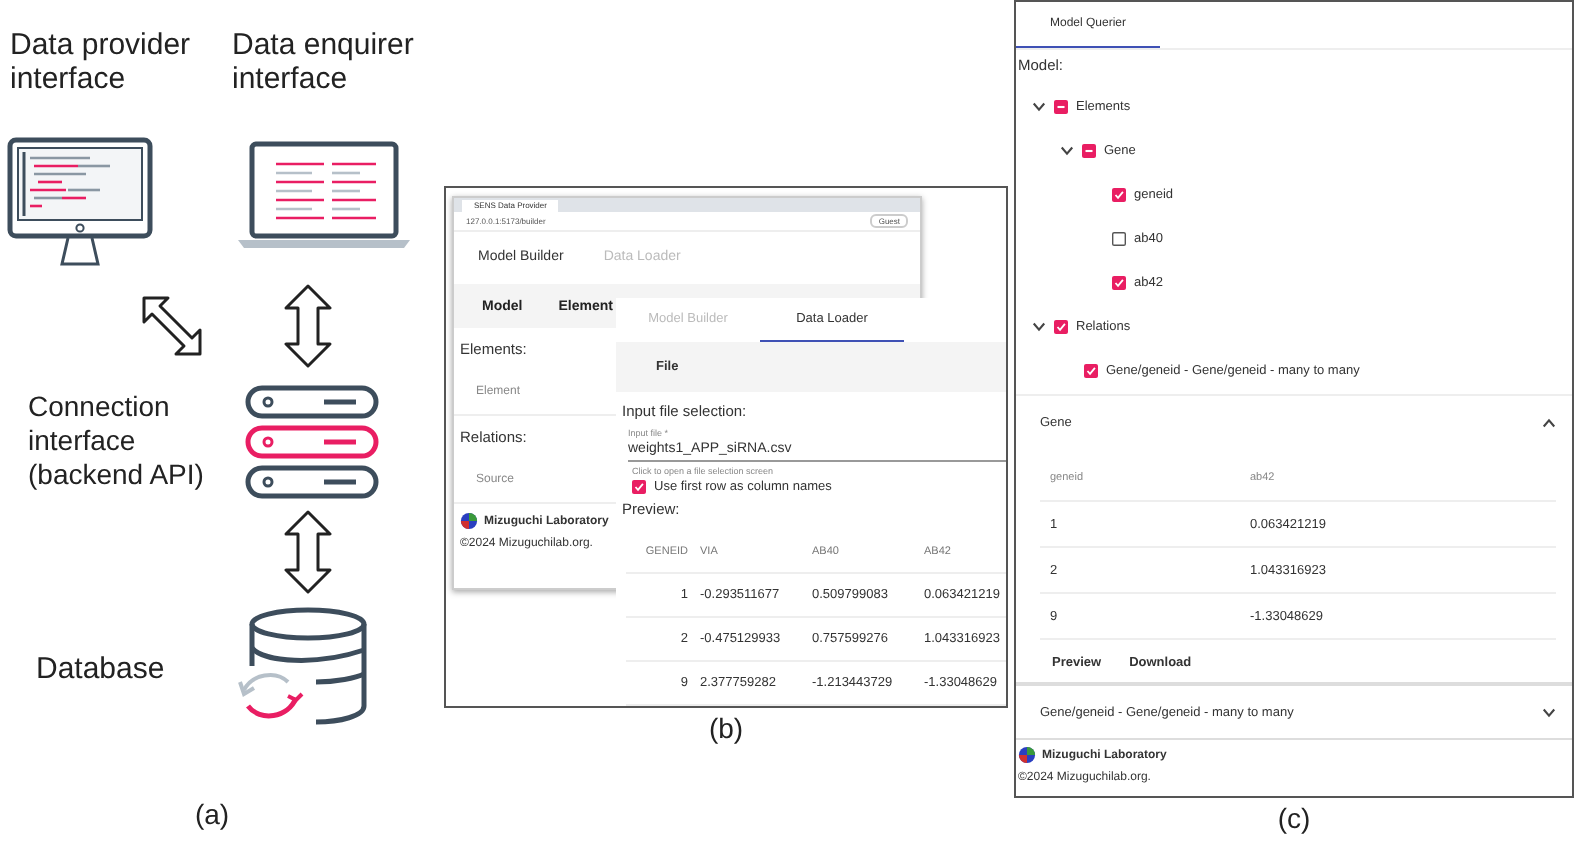  Describe the element at coordinates (100, 61) in the screenshot. I see `provider-interface-label: Data provider interface` at that location.